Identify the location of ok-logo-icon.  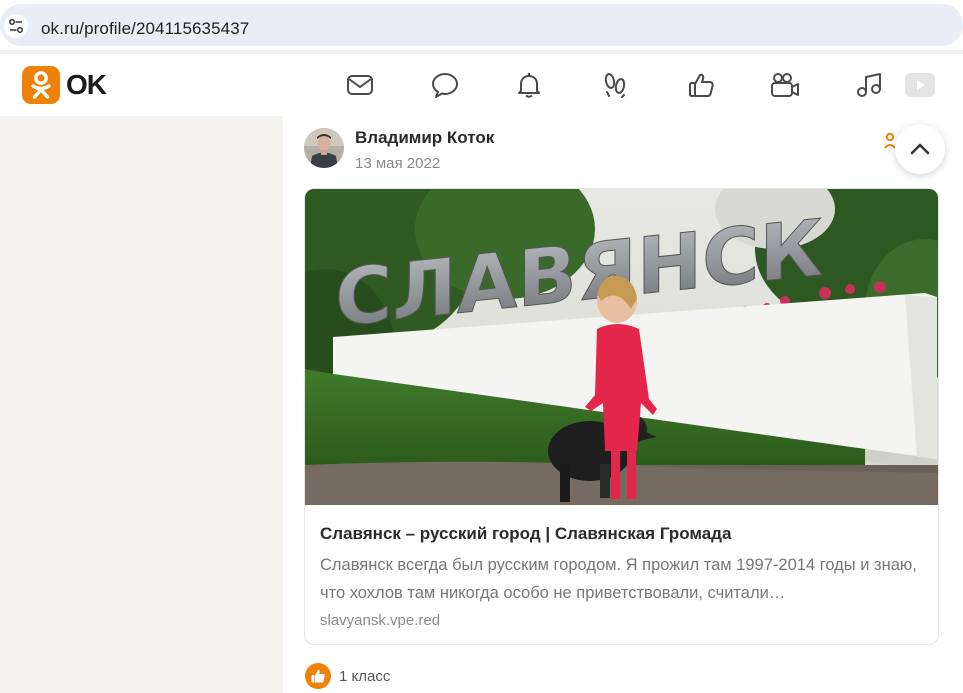
(41, 85).